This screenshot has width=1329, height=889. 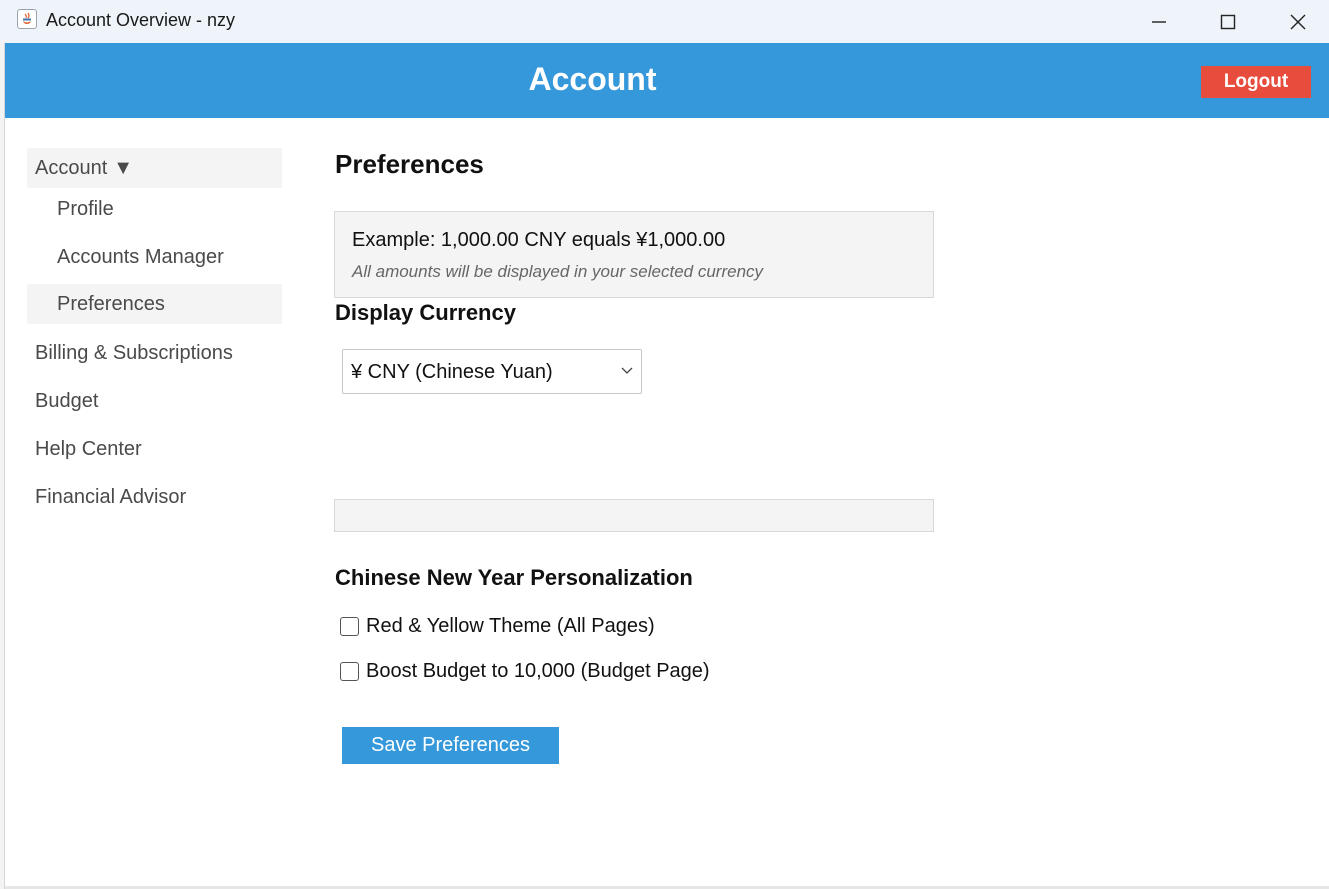 I want to click on window-frame-edge, so click(x=2, y=466).